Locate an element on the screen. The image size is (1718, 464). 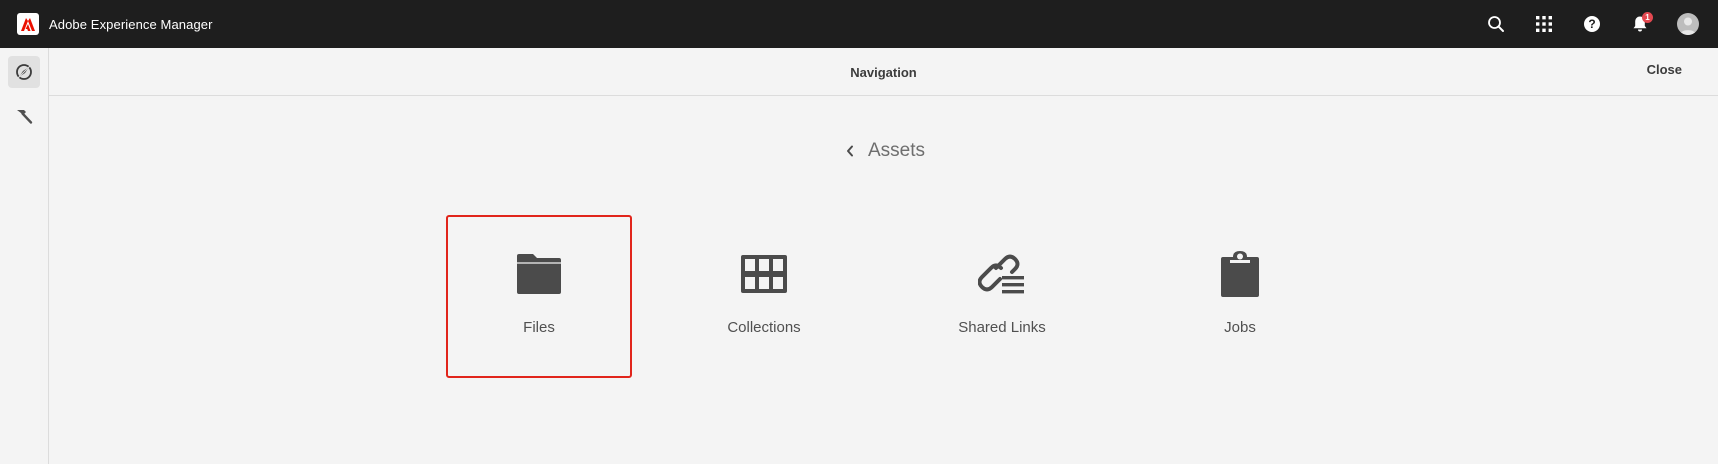
brand: Adobe Experience Manager is located at coordinates (115, 24).